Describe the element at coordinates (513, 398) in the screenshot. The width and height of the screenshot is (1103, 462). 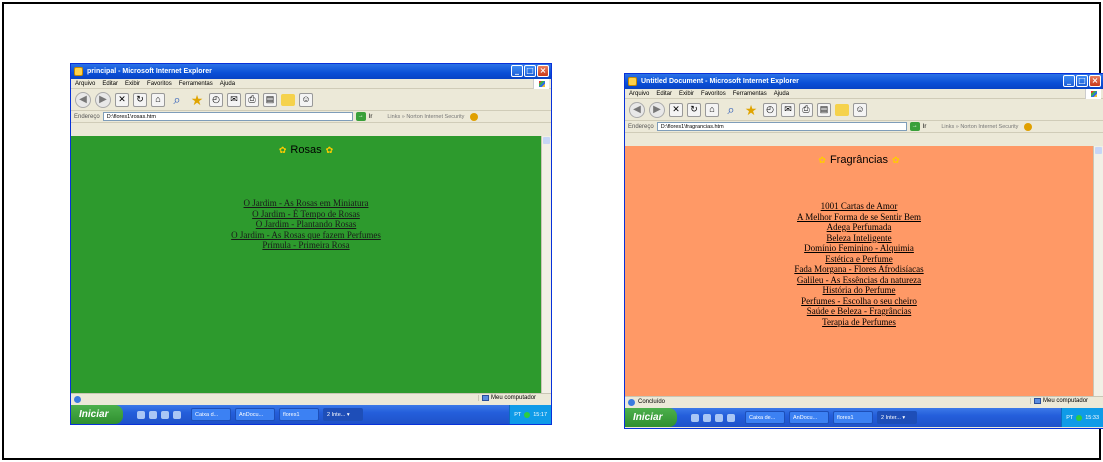
I see `security-zone: Meu computador` at that location.